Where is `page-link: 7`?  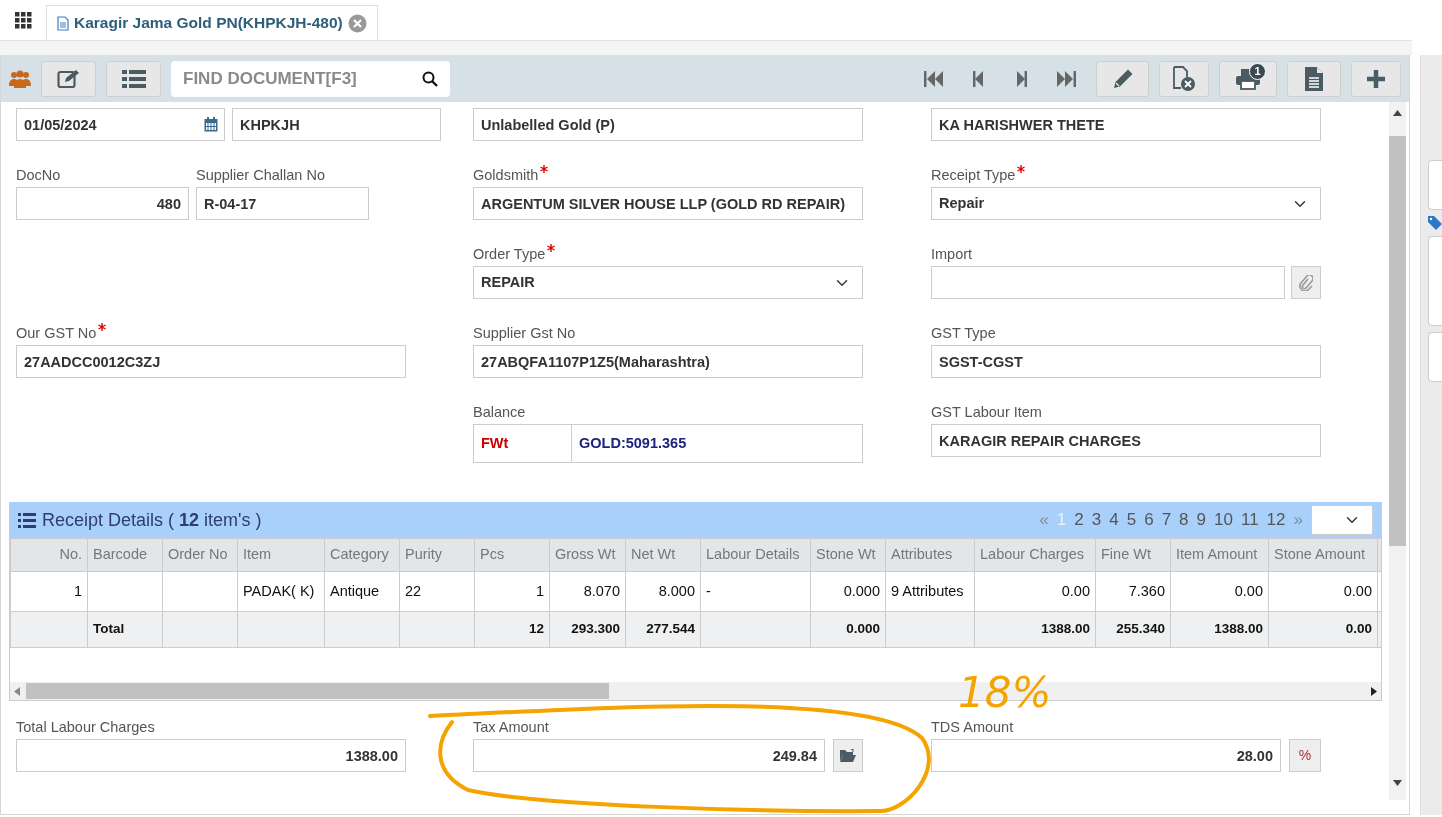
page-link: 7 is located at coordinates (1166, 520).